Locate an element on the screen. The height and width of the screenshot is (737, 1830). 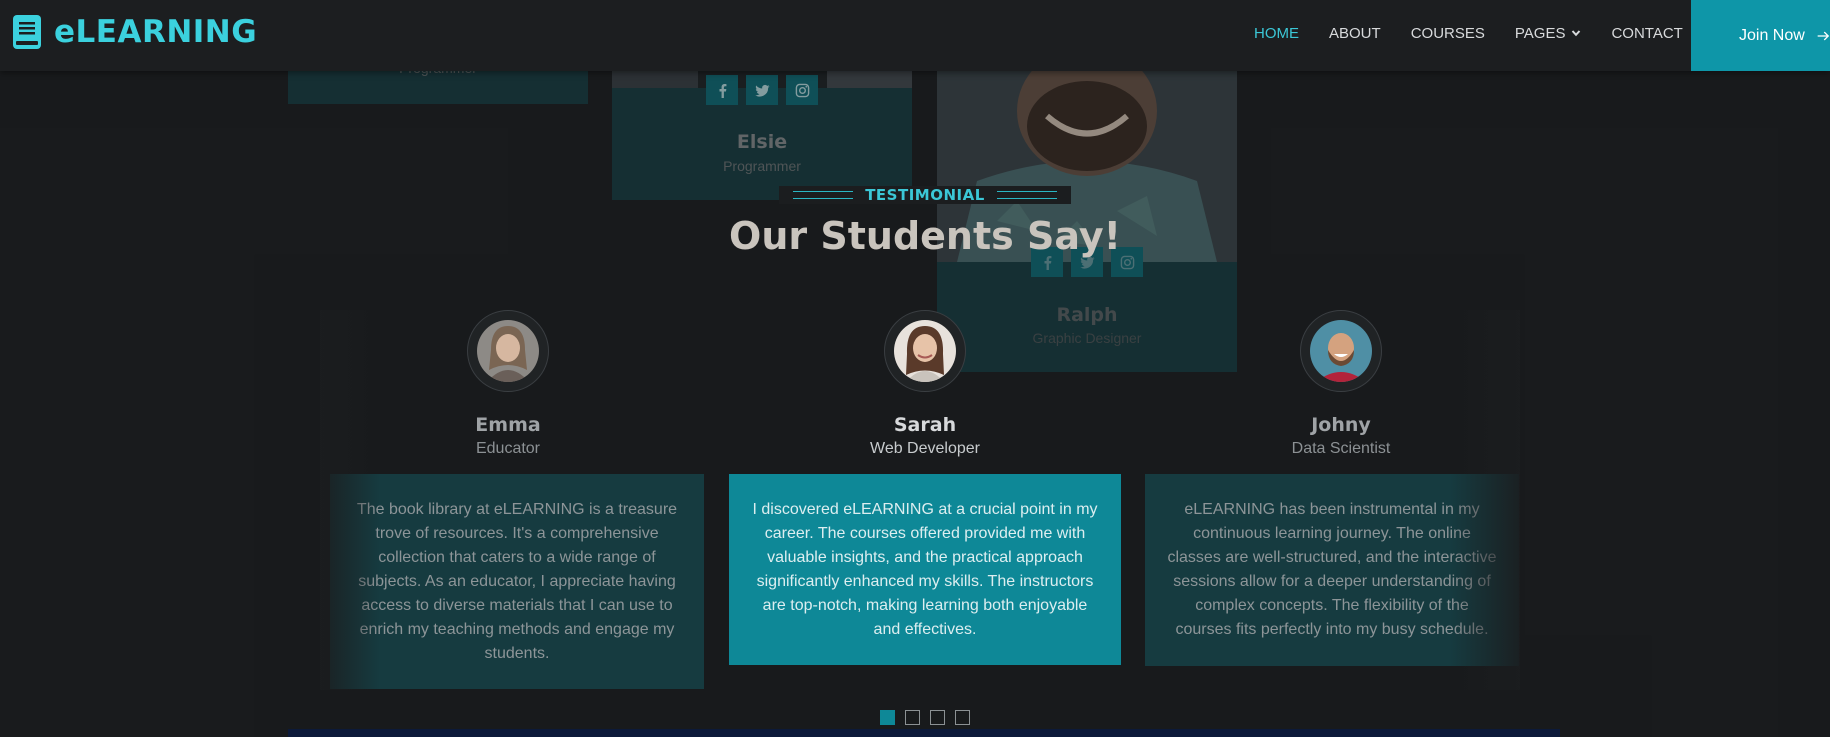
instagram-link is located at coordinates (802, 90).